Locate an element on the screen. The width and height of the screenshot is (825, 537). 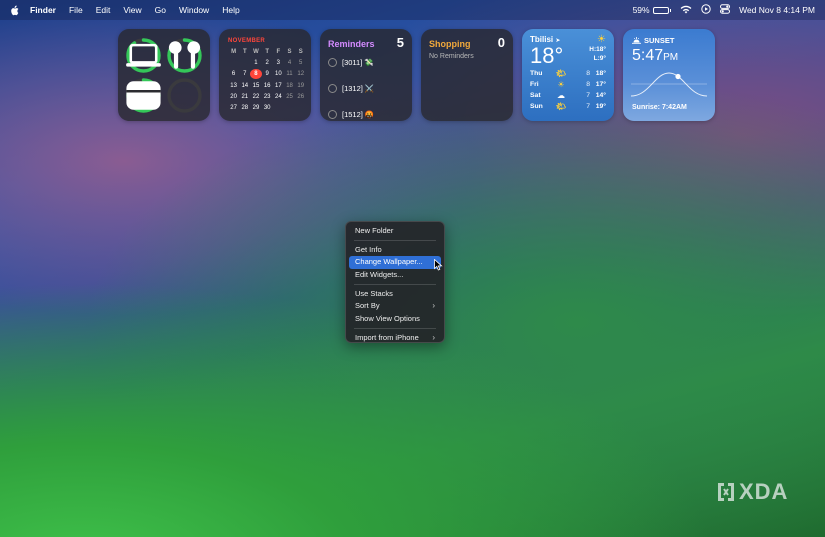
menu-item-use-stacks: Use Stacks is located at coordinates (395, 294).